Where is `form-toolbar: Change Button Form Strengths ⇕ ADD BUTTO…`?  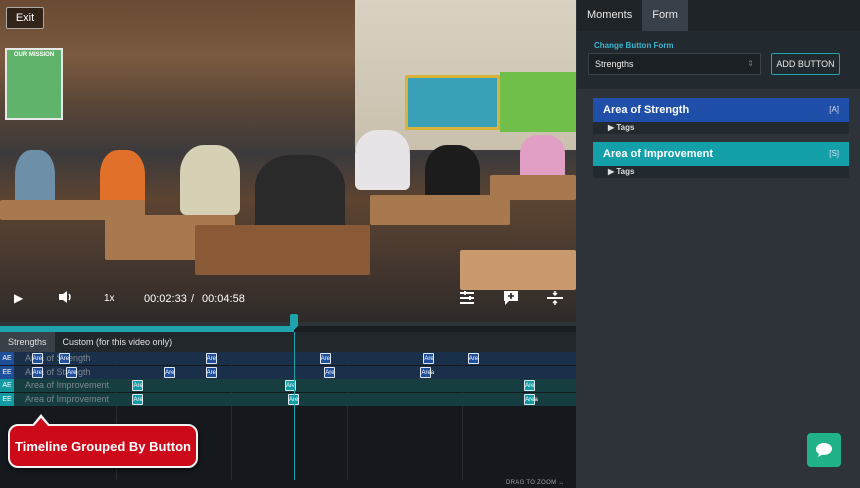
form-toolbar: Change Button Form Strengths ⇕ ADD BUTTO… is located at coordinates (718, 60).